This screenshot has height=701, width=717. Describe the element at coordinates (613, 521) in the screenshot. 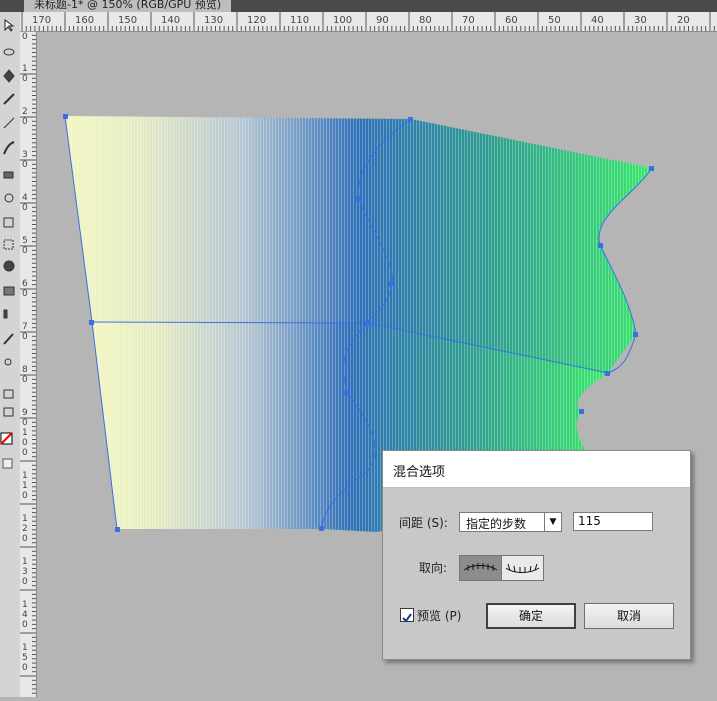

I see `steps-input: 115` at that location.